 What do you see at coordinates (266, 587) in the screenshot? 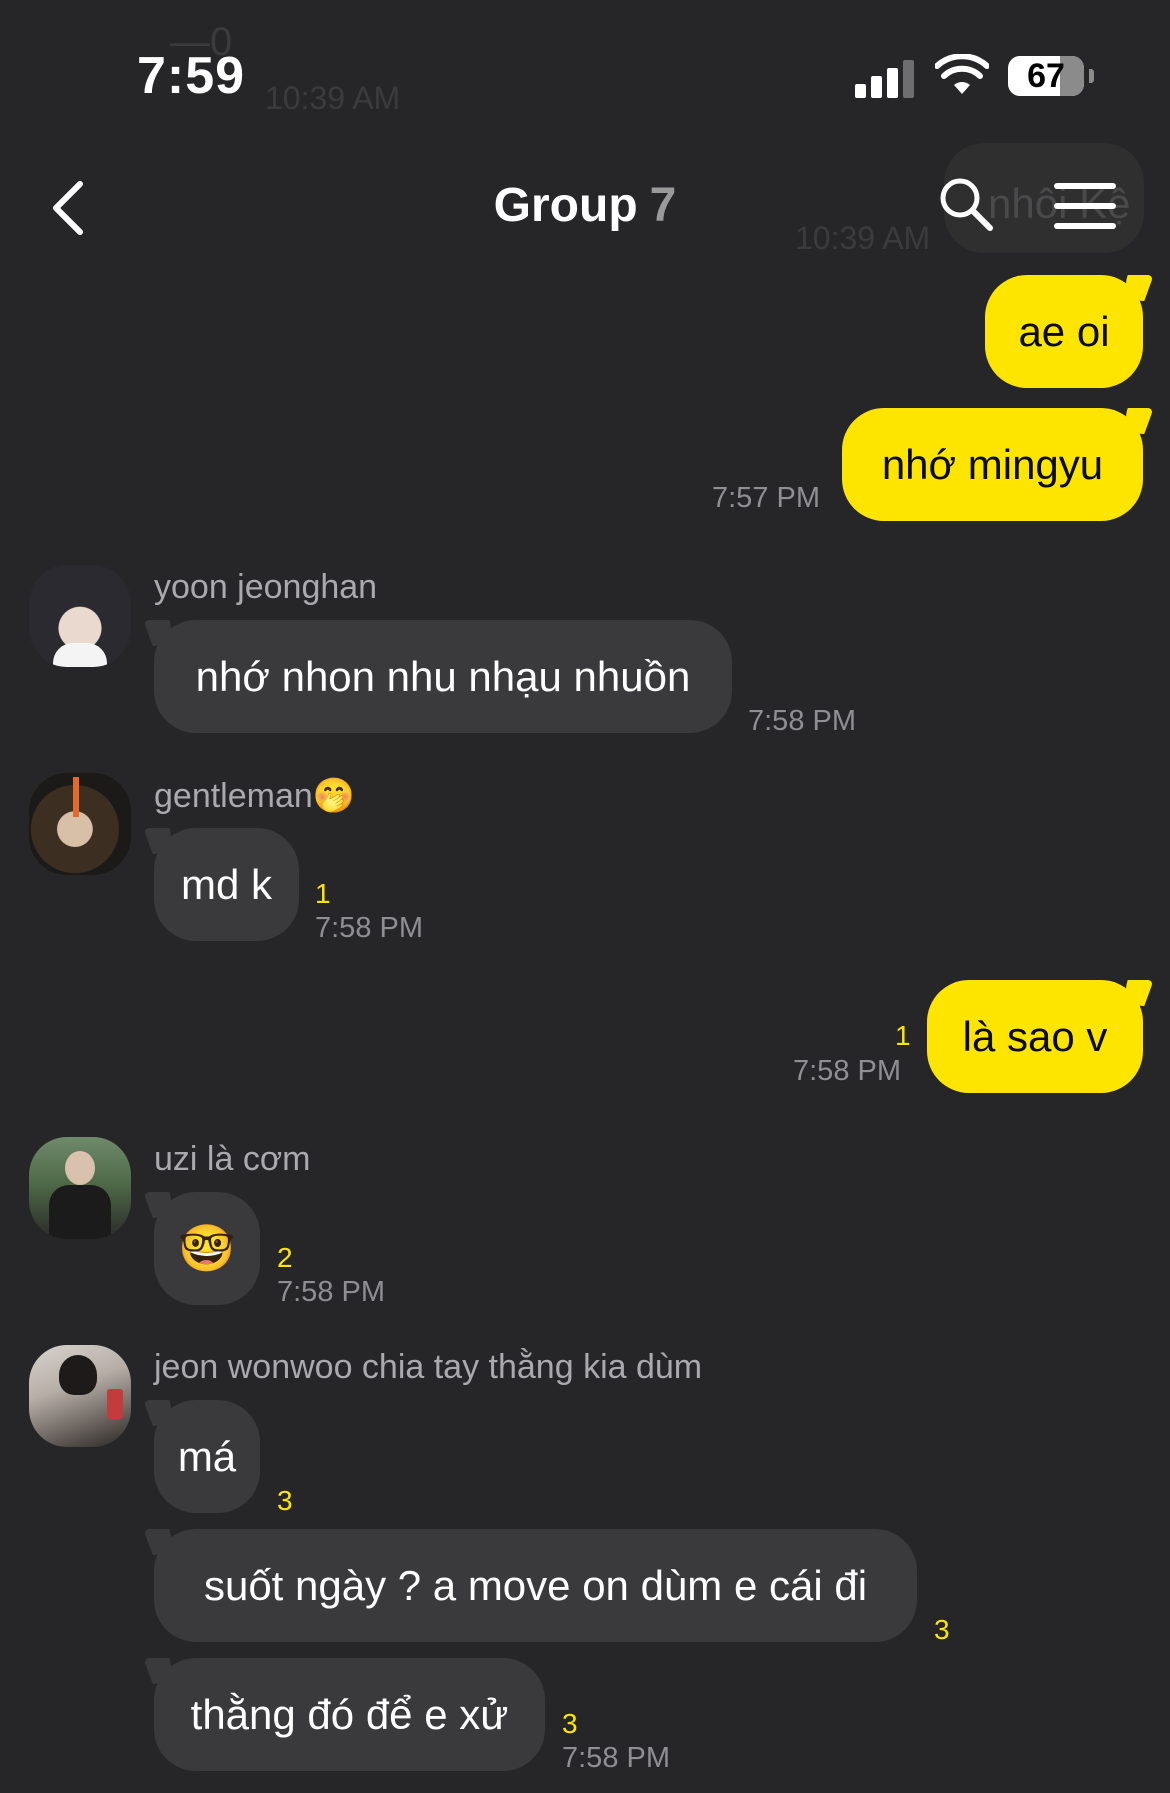
I see `sender-name: yoon jeonghan` at bounding box center [266, 587].